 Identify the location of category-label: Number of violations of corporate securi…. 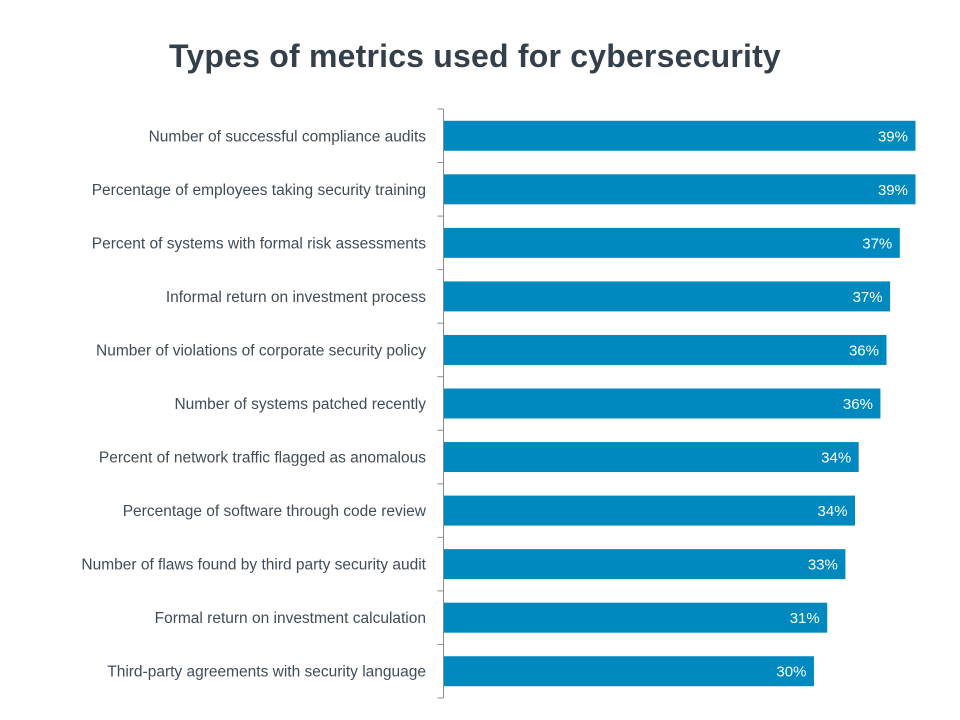
(261, 350).